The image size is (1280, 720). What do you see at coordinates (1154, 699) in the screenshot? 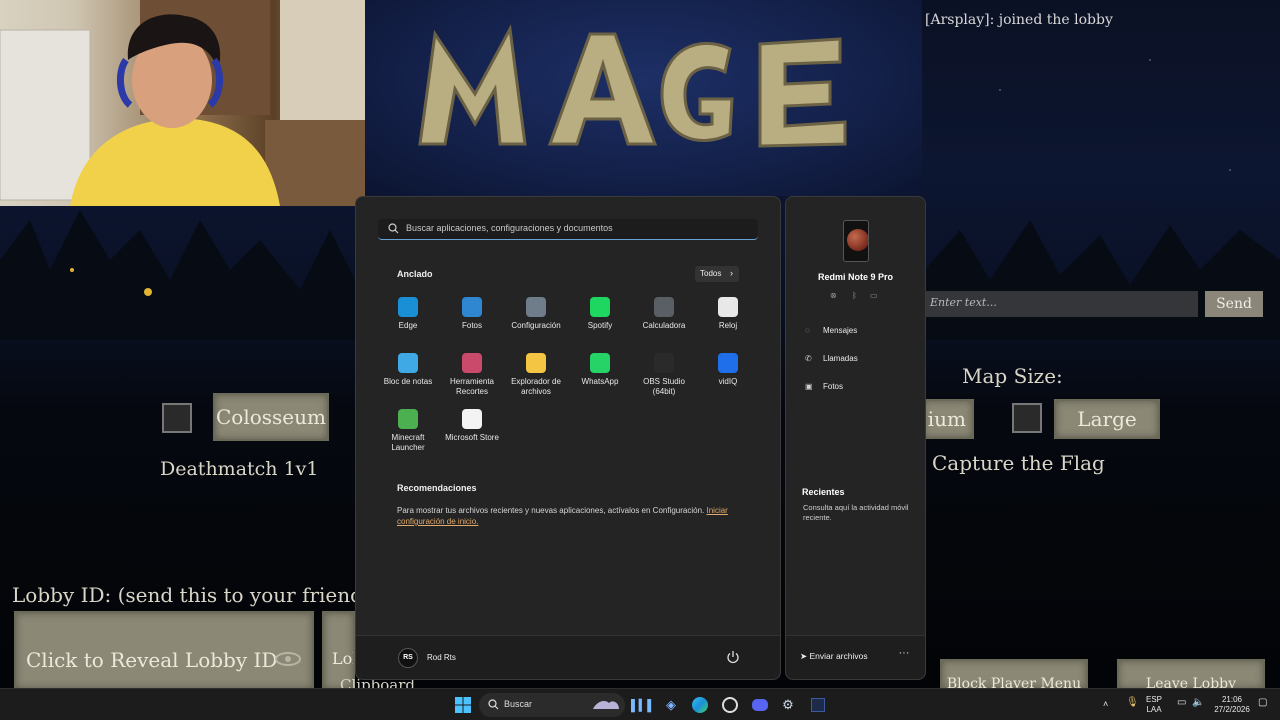
I see `language-code: ESP` at bounding box center [1154, 699].